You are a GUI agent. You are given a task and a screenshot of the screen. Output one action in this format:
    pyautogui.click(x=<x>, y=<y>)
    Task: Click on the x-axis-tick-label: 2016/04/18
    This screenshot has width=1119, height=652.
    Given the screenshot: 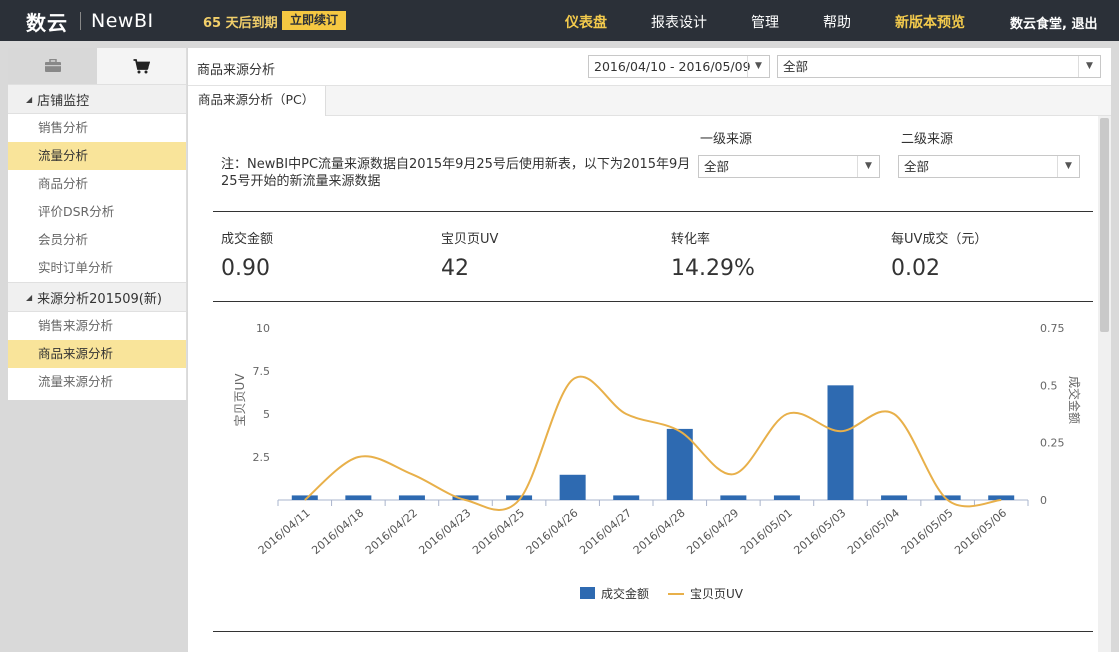 What is the action you would take?
    pyautogui.click(x=337, y=531)
    